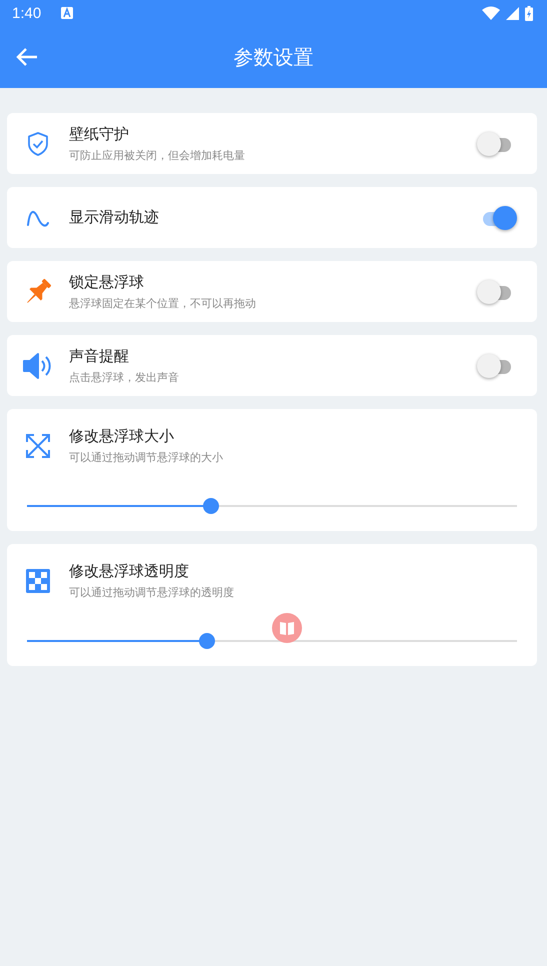 The height and width of the screenshot is (966, 547). What do you see at coordinates (27, 57) in the screenshot?
I see `back-arrow-icon` at bounding box center [27, 57].